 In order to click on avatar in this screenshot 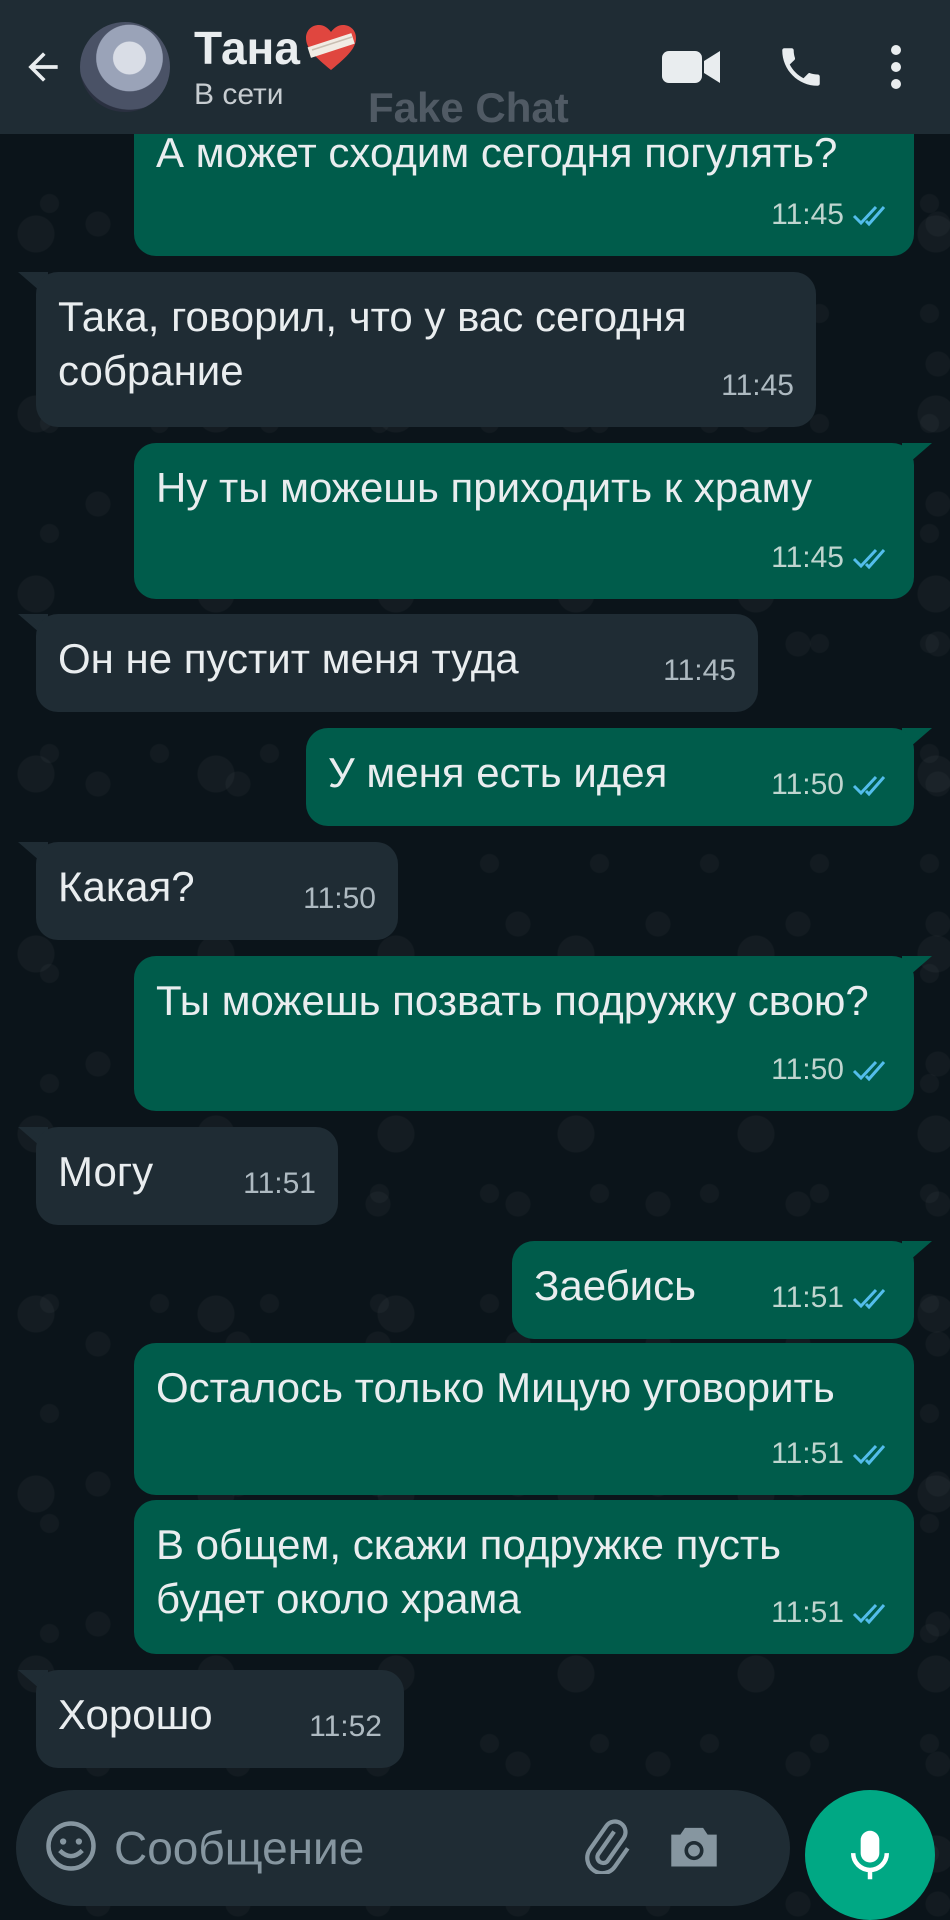, I will do `click(125, 67)`.